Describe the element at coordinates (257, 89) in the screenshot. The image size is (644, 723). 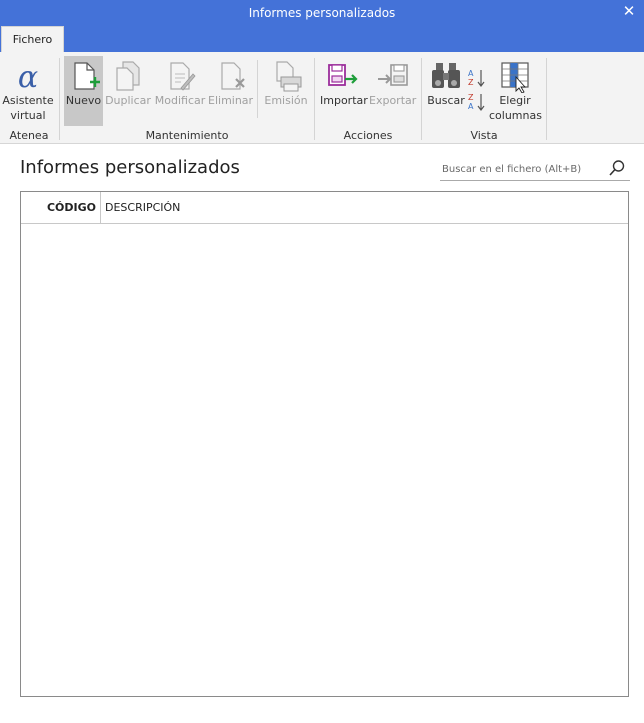
I see `subgroup-separator` at that location.